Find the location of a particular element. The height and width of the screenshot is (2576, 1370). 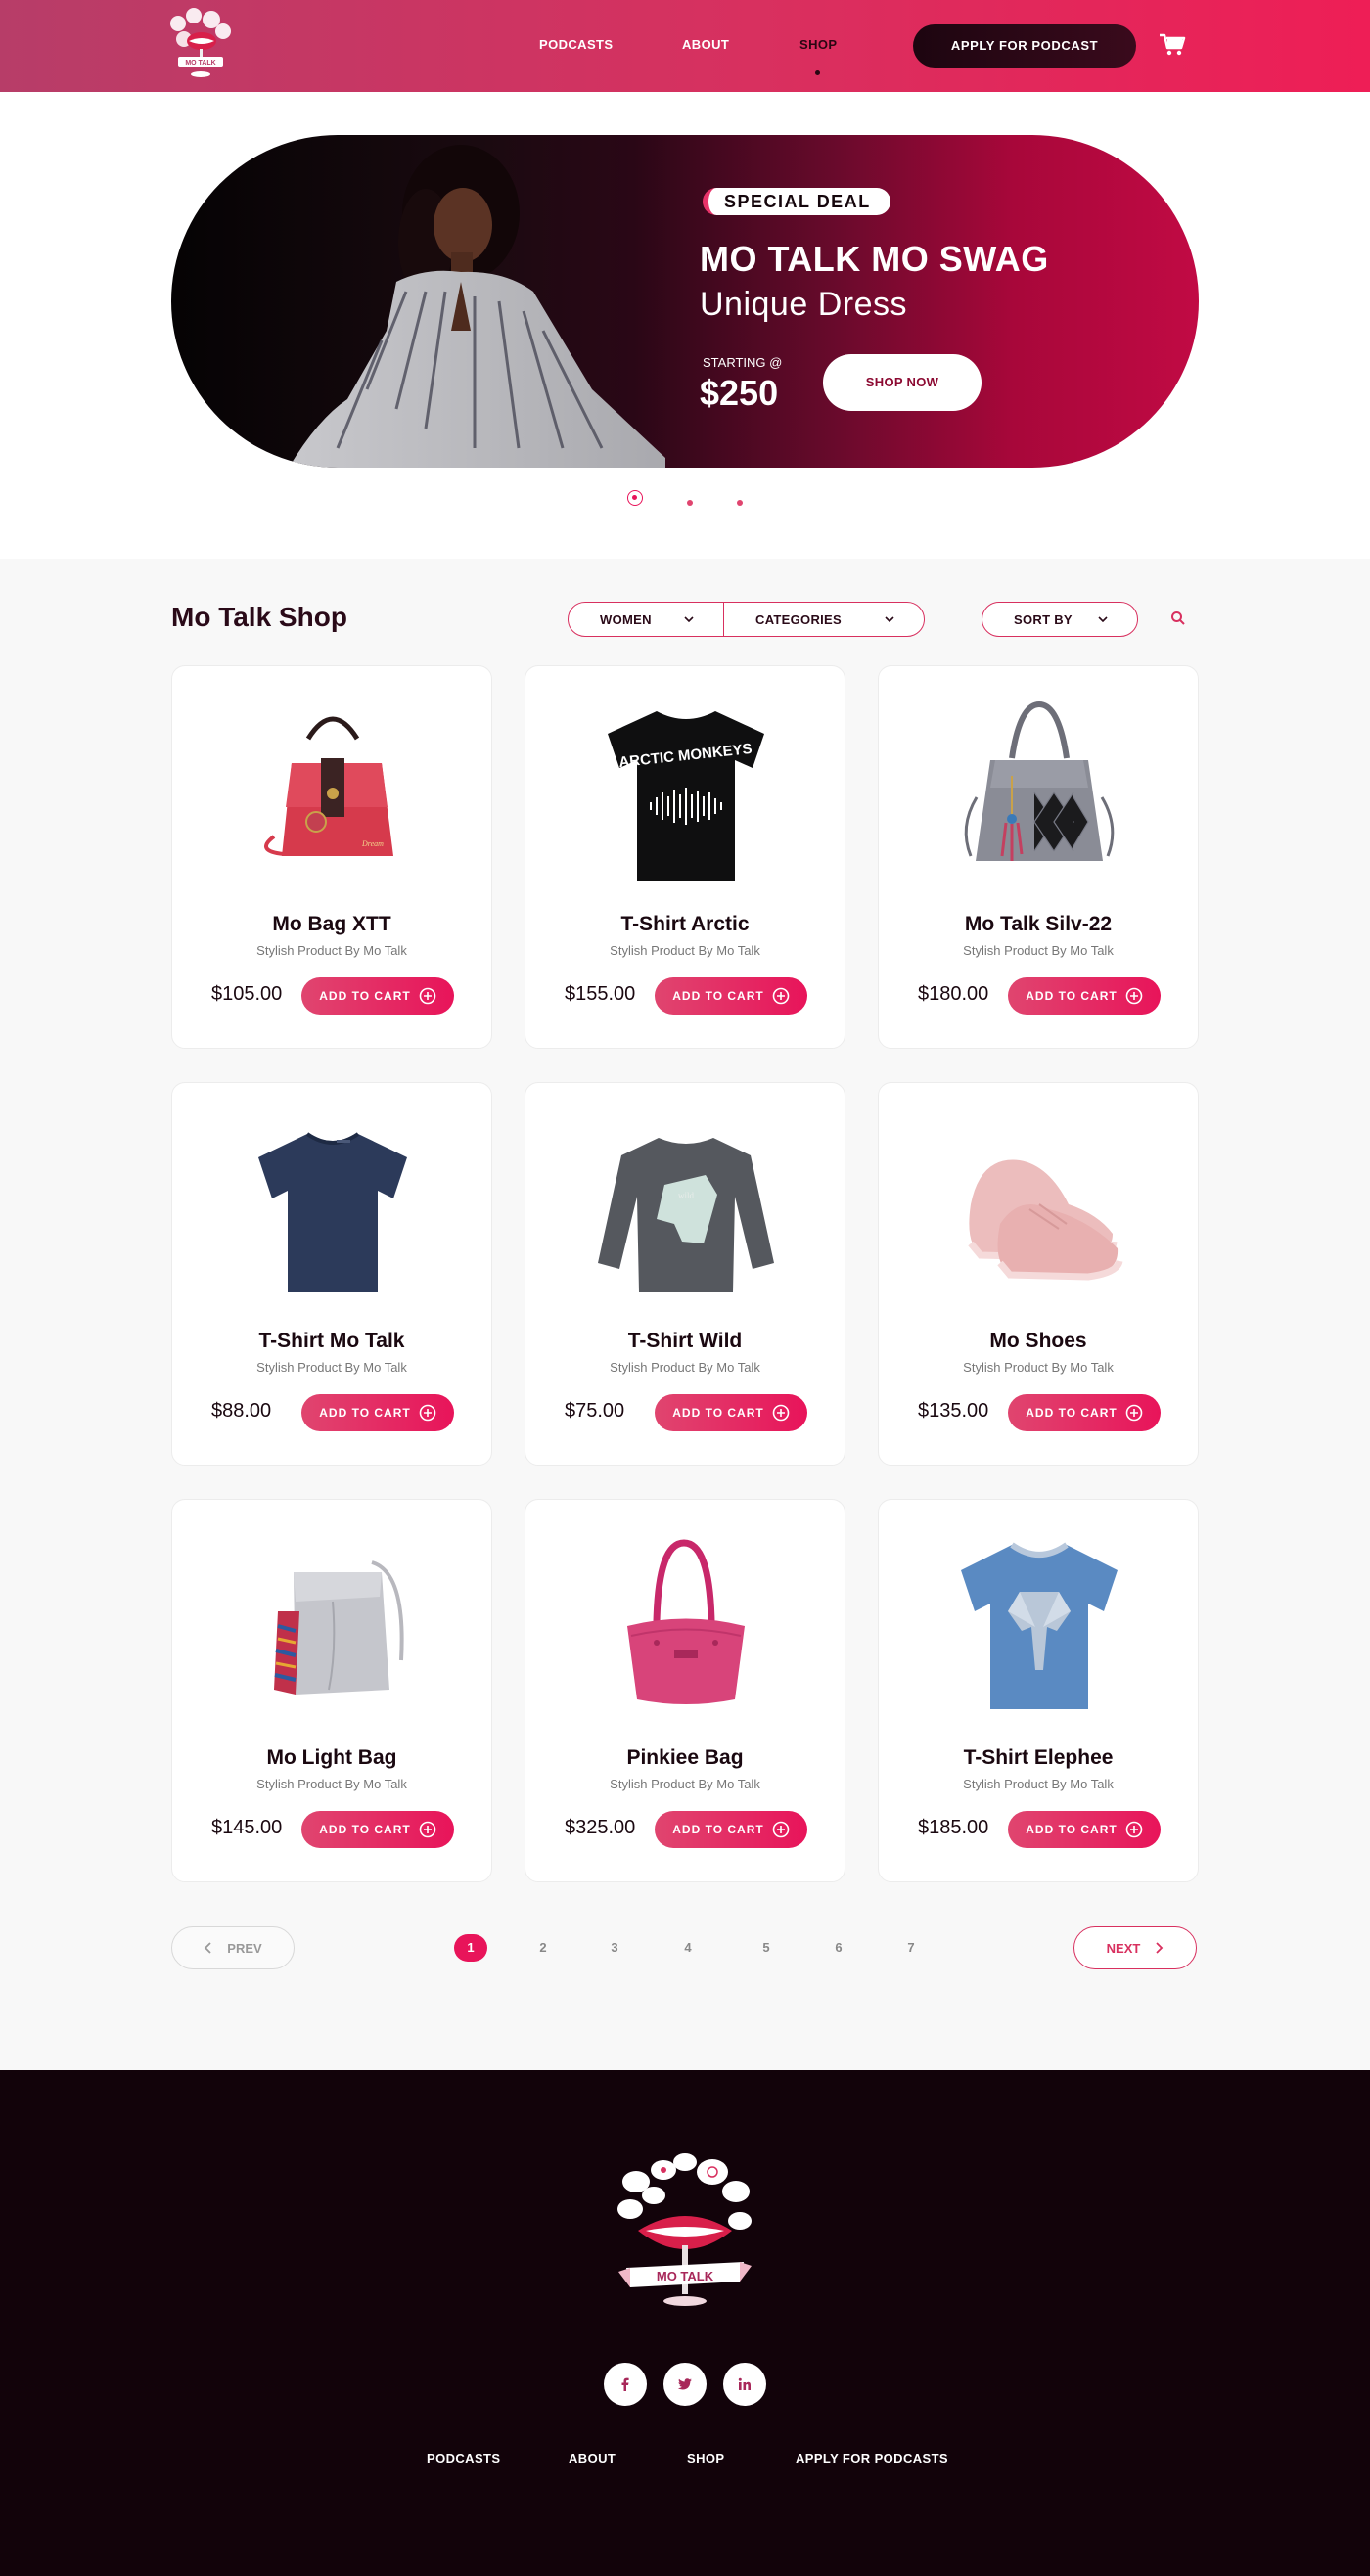

gender-filter-dropdown: WOMEN is located at coordinates (646, 619).